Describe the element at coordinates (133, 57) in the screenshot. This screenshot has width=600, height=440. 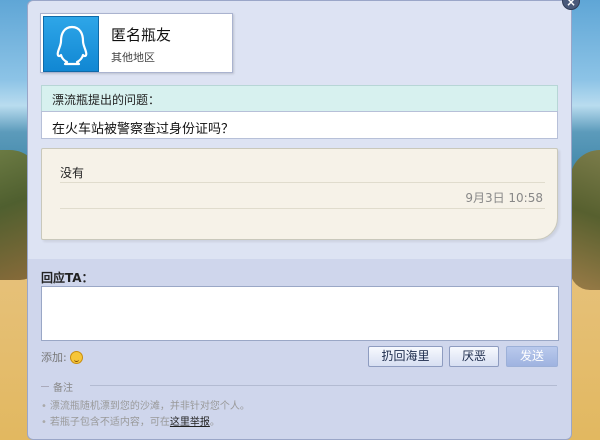
I see `region: 其他地区` at that location.